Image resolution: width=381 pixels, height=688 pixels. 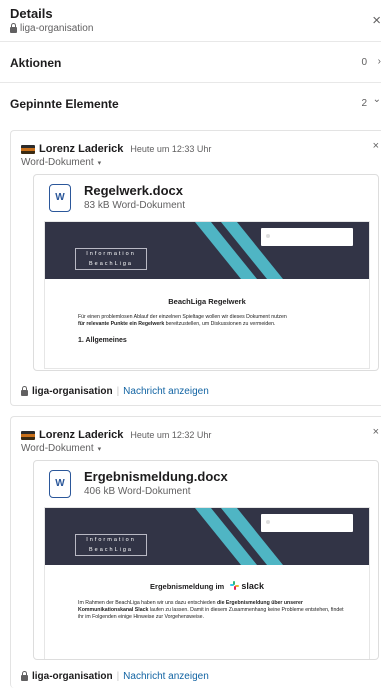 What do you see at coordinates (190, 103) in the screenshot?
I see `pinned-section: Gepinnte Elemente 2 ⌄` at bounding box center [190, 103].